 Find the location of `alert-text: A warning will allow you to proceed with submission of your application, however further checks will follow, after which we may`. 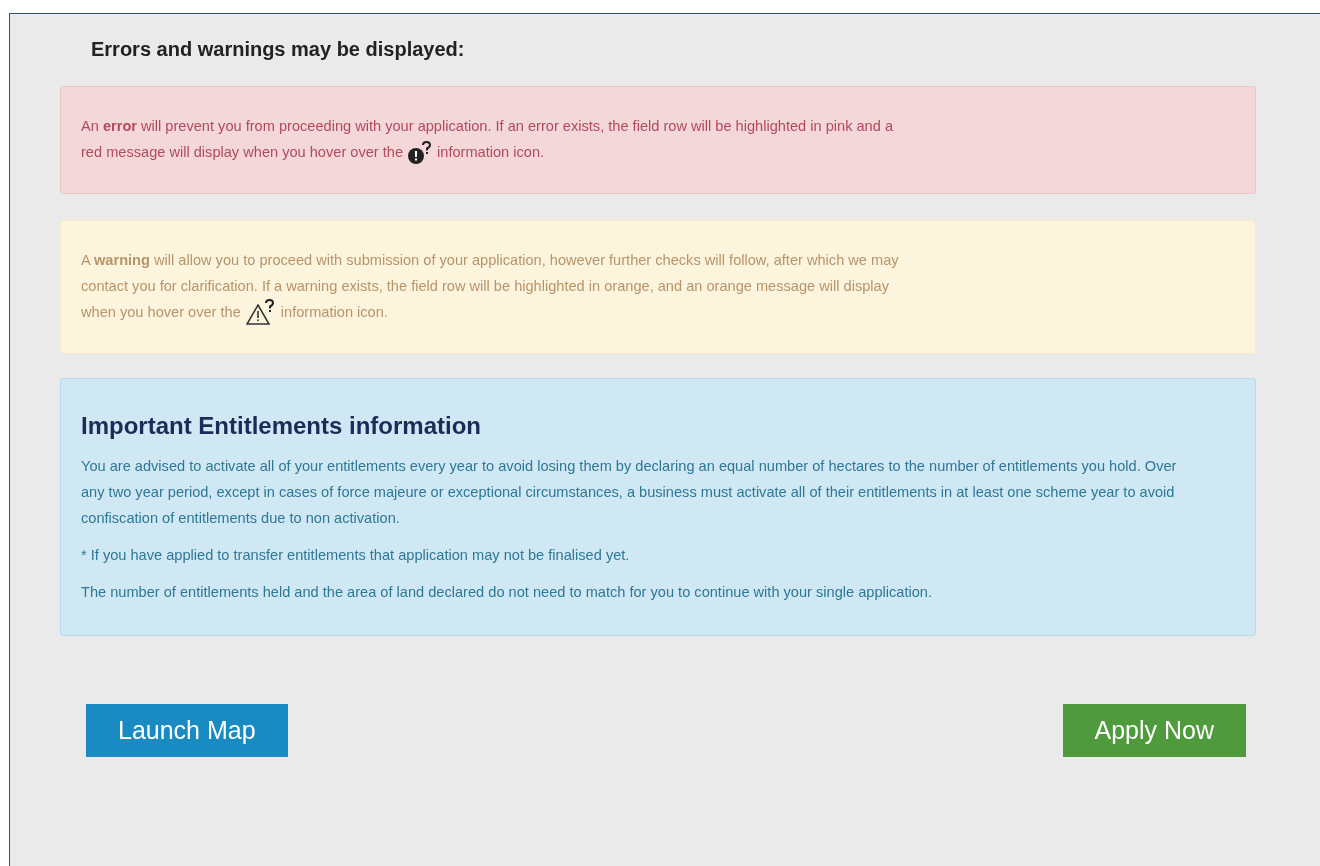

alert-text: A warning will allow you to proceed with submission of your application, however further checks will follow, after which we may is located at coordinates (490, 260).